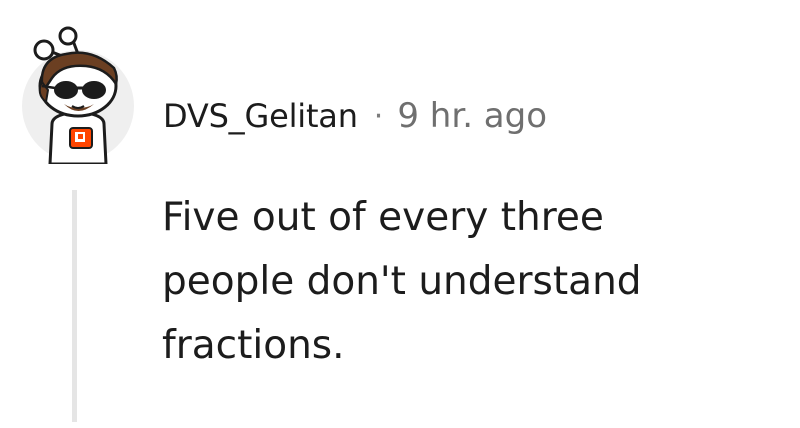  I want to click on username-link: DVS_Gelitan, so click(260, 116).